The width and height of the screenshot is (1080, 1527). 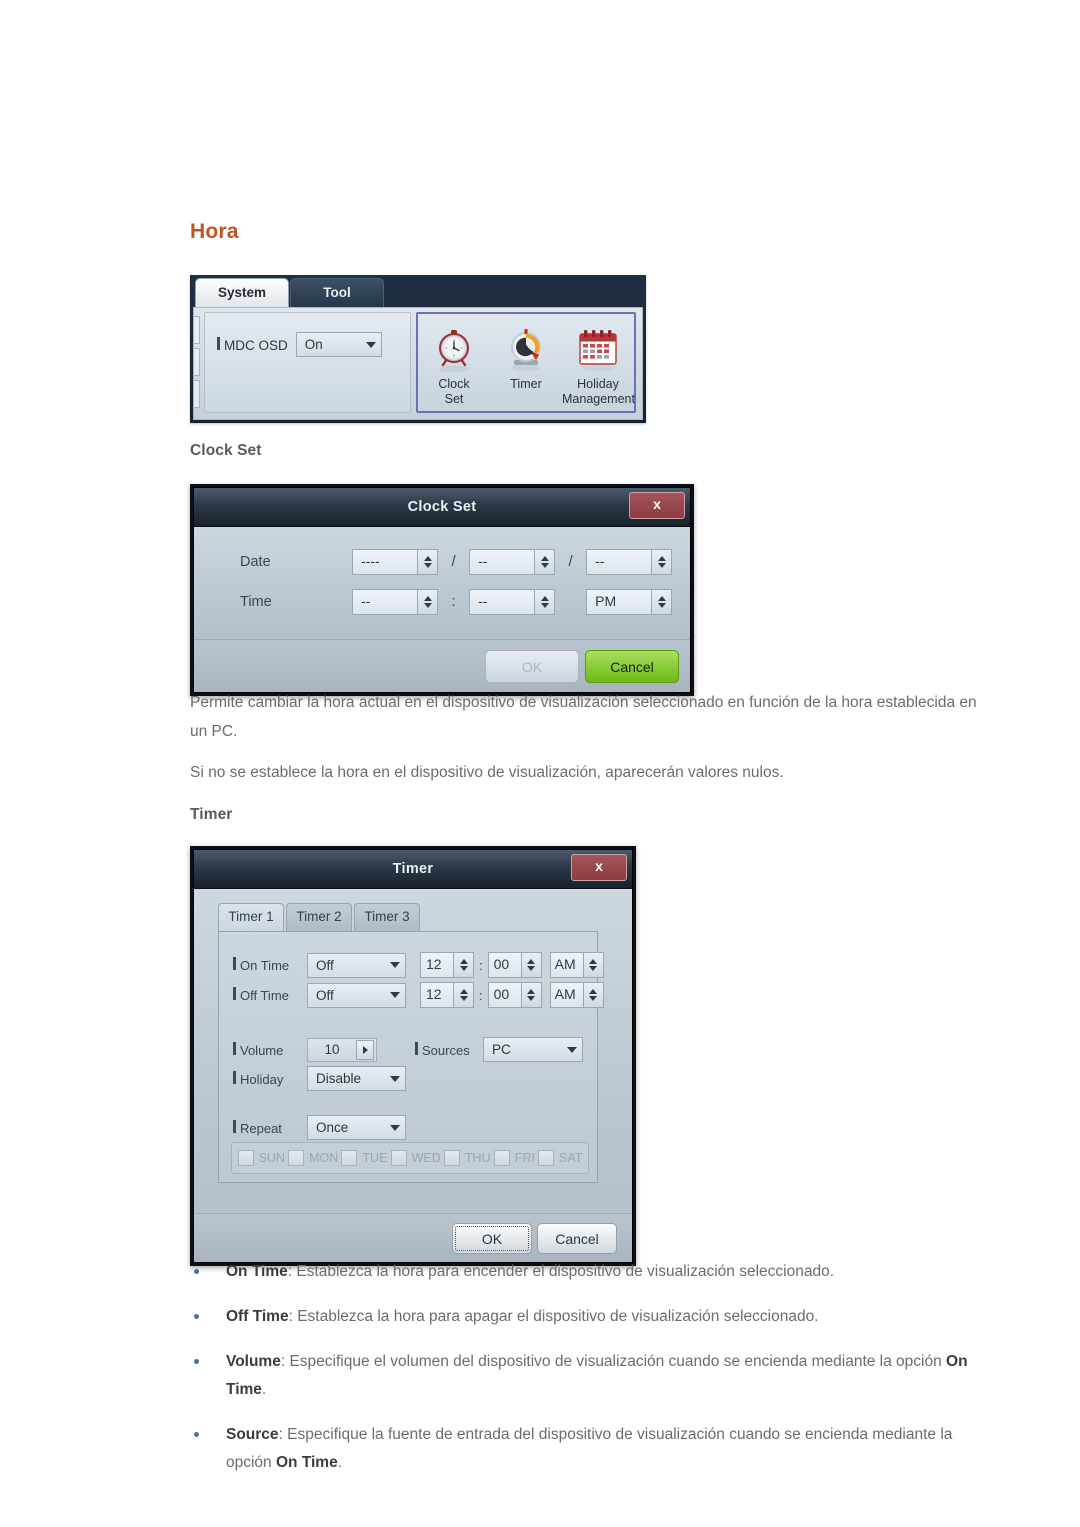 I want to click on ribbon-button-timer: Timer, so click(x=526, y=363).